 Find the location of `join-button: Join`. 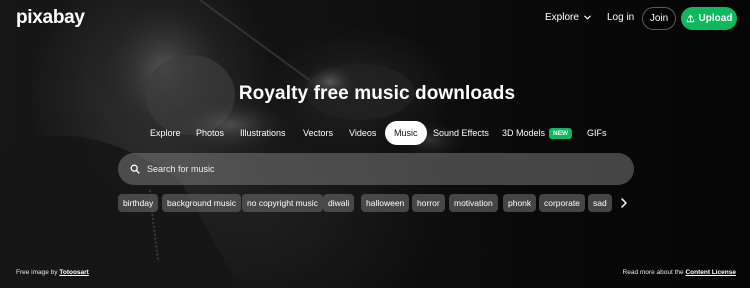

join-button: Join is located at coordinates (659, 18).